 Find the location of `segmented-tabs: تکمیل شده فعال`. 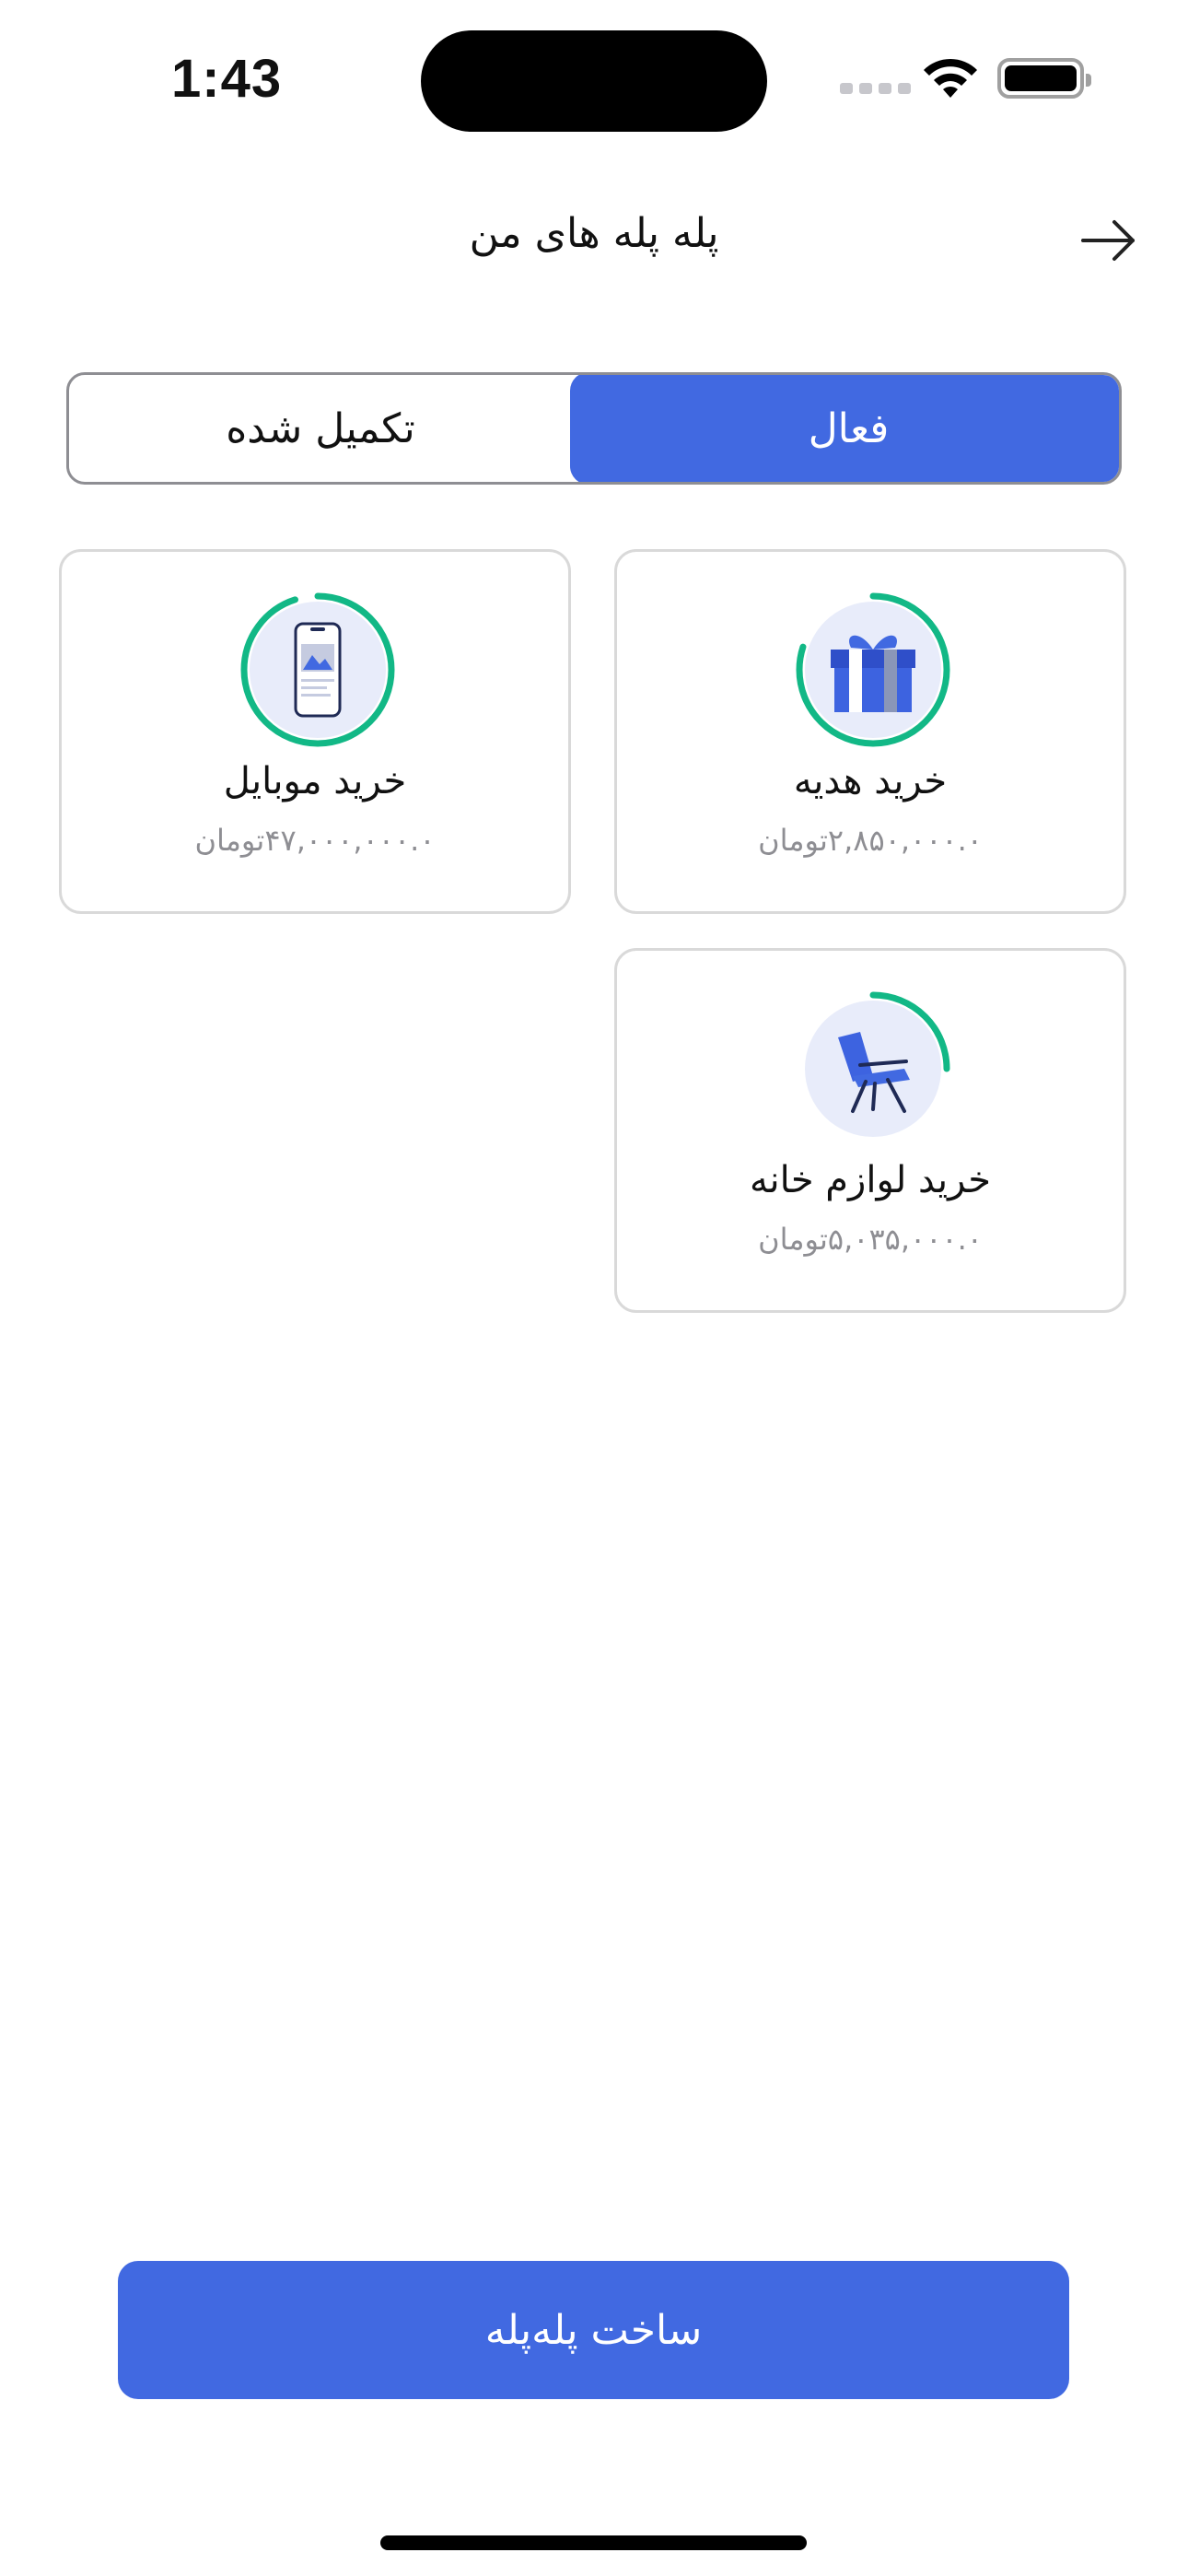

segmented-tabs: تکمیل شده فعال is located at coordinates (594, 428).